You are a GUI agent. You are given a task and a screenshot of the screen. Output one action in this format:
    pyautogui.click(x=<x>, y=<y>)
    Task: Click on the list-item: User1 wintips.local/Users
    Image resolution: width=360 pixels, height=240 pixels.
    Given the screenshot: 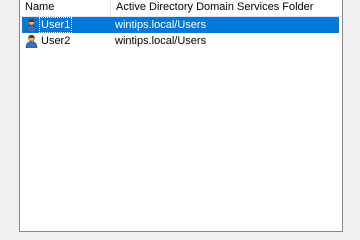 What is the action you would take?
    pyautogui.click(x=180, y=25)
    